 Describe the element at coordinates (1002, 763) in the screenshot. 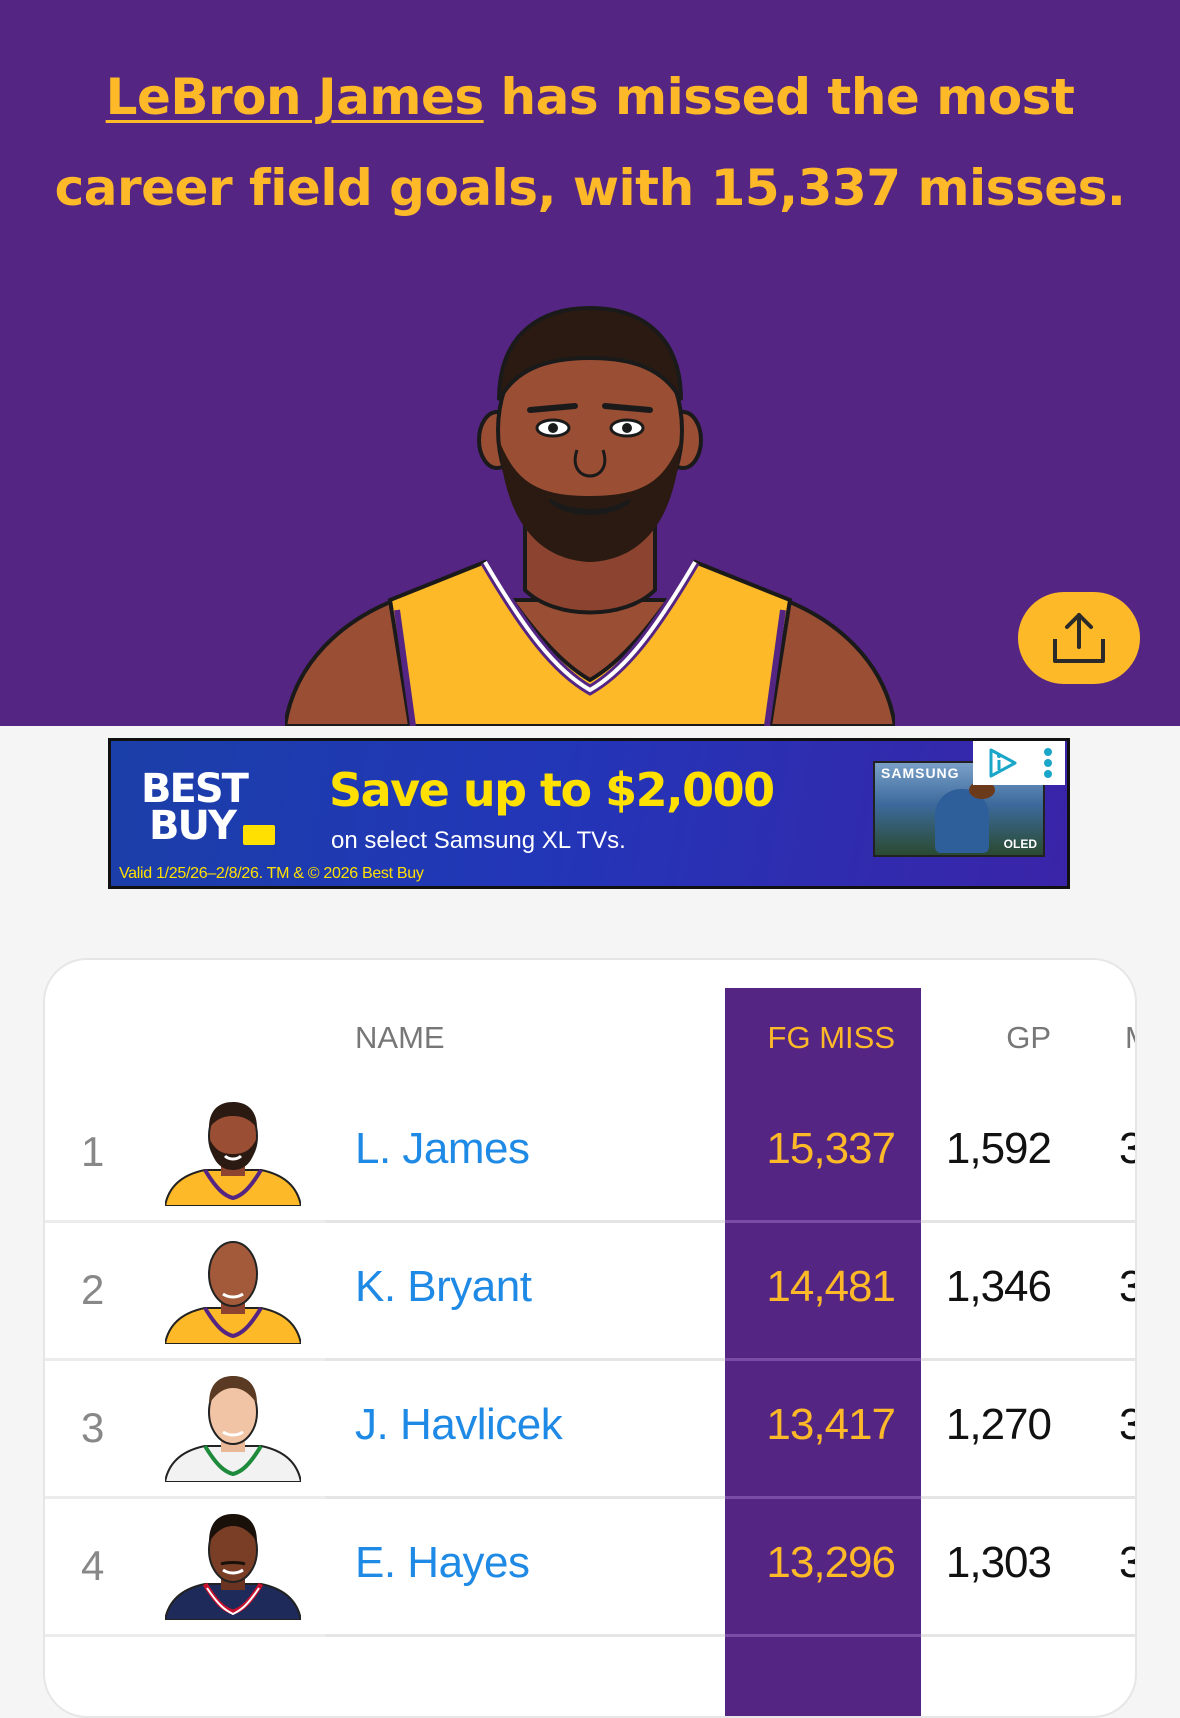

I see `ad-choices-icon` at that location.